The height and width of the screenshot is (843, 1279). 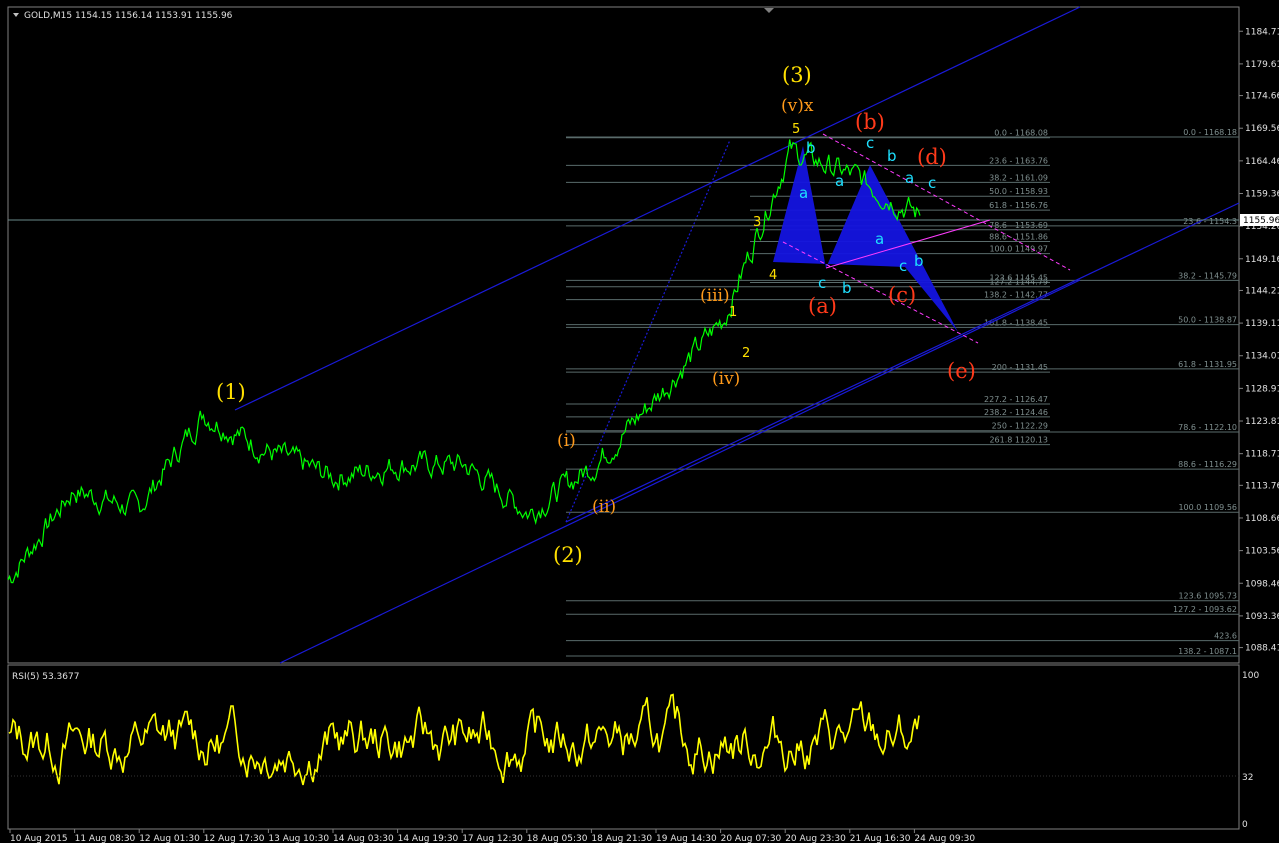 I want to click on fib-level-label: 61.8 - 1156.76, so click(x=1018, y=205).